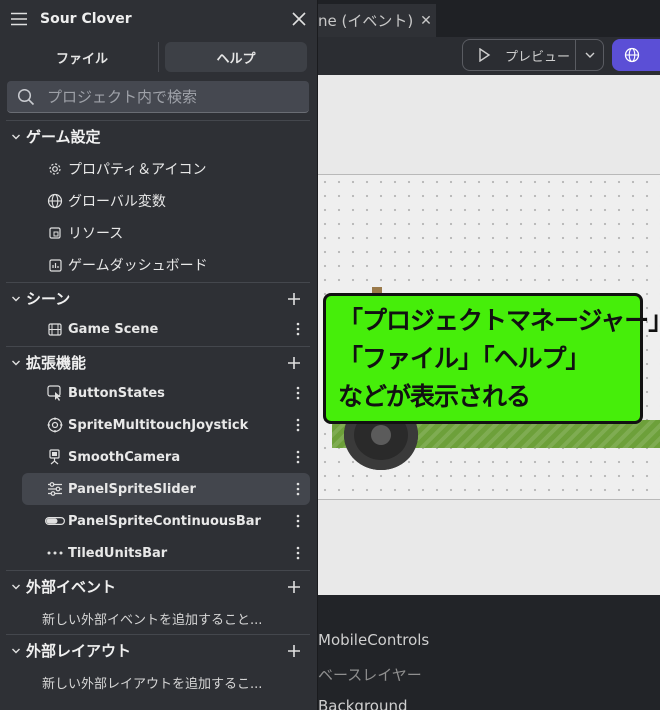  I want to click on section-title: シーン, so click(48, 299).